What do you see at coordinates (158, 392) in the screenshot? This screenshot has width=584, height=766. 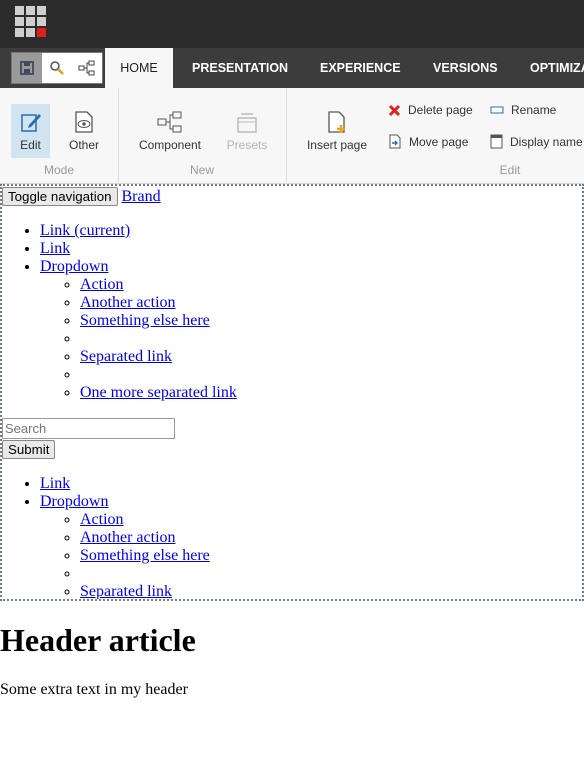 I see `dropdown-one-more-link: One more separated link` at bounding box center [158, 392].